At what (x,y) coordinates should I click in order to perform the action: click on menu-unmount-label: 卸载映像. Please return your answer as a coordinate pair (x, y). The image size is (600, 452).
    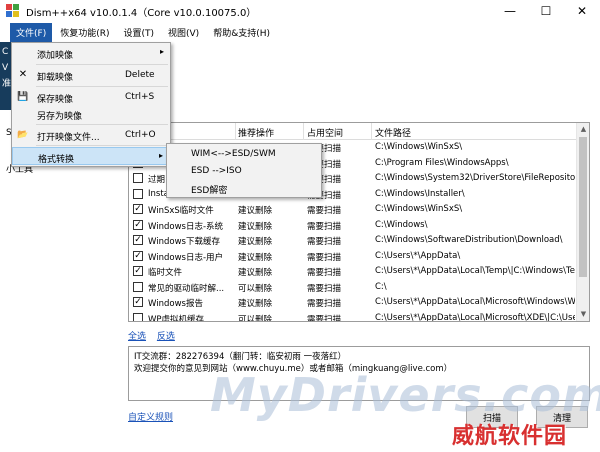
    Looking at the image, I should click on (55, 78).